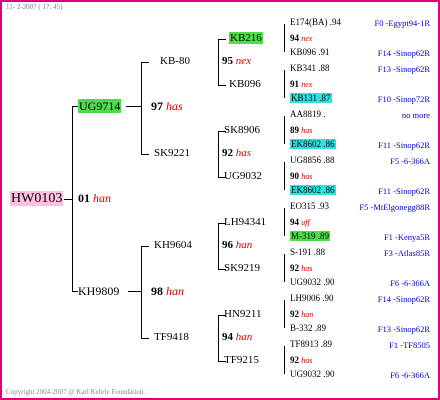  What do you see at coordinates (403, 299) in the screenshot?
I see `gen5-sire-info: F14 -Sinop62R` at bounding box center [403, 299].